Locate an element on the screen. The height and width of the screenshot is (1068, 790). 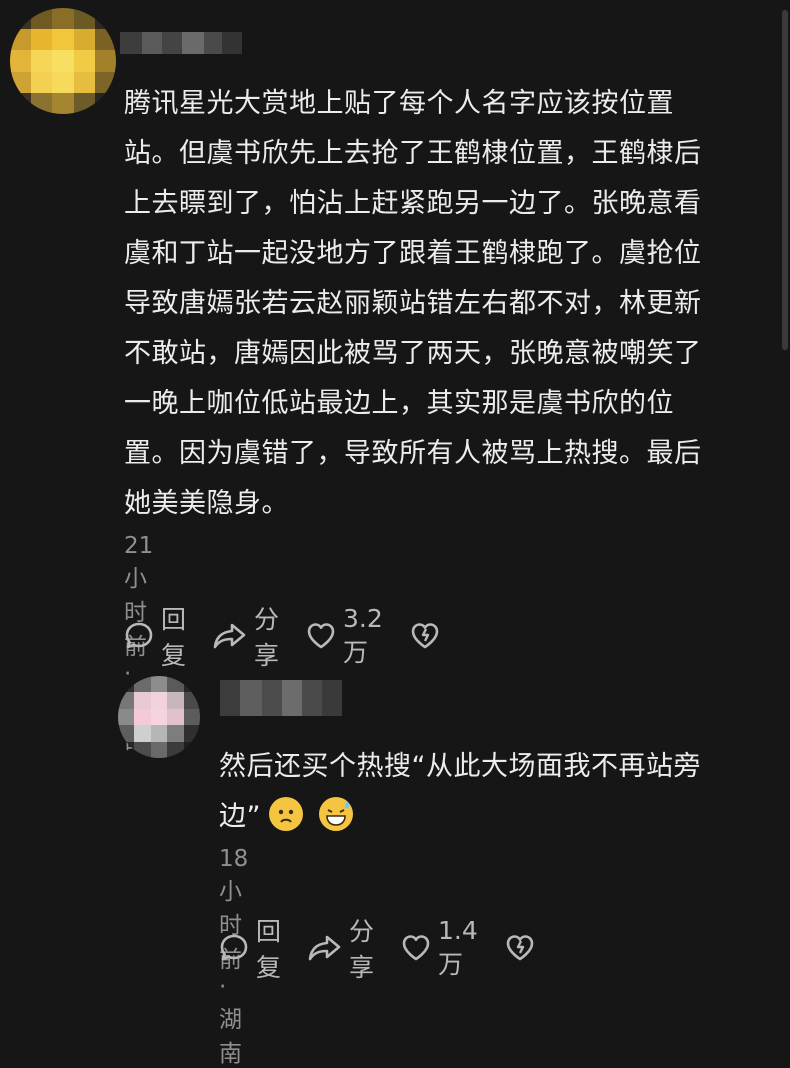
grinning-sweat-emoji-icon is located at coordinates (336, 814).